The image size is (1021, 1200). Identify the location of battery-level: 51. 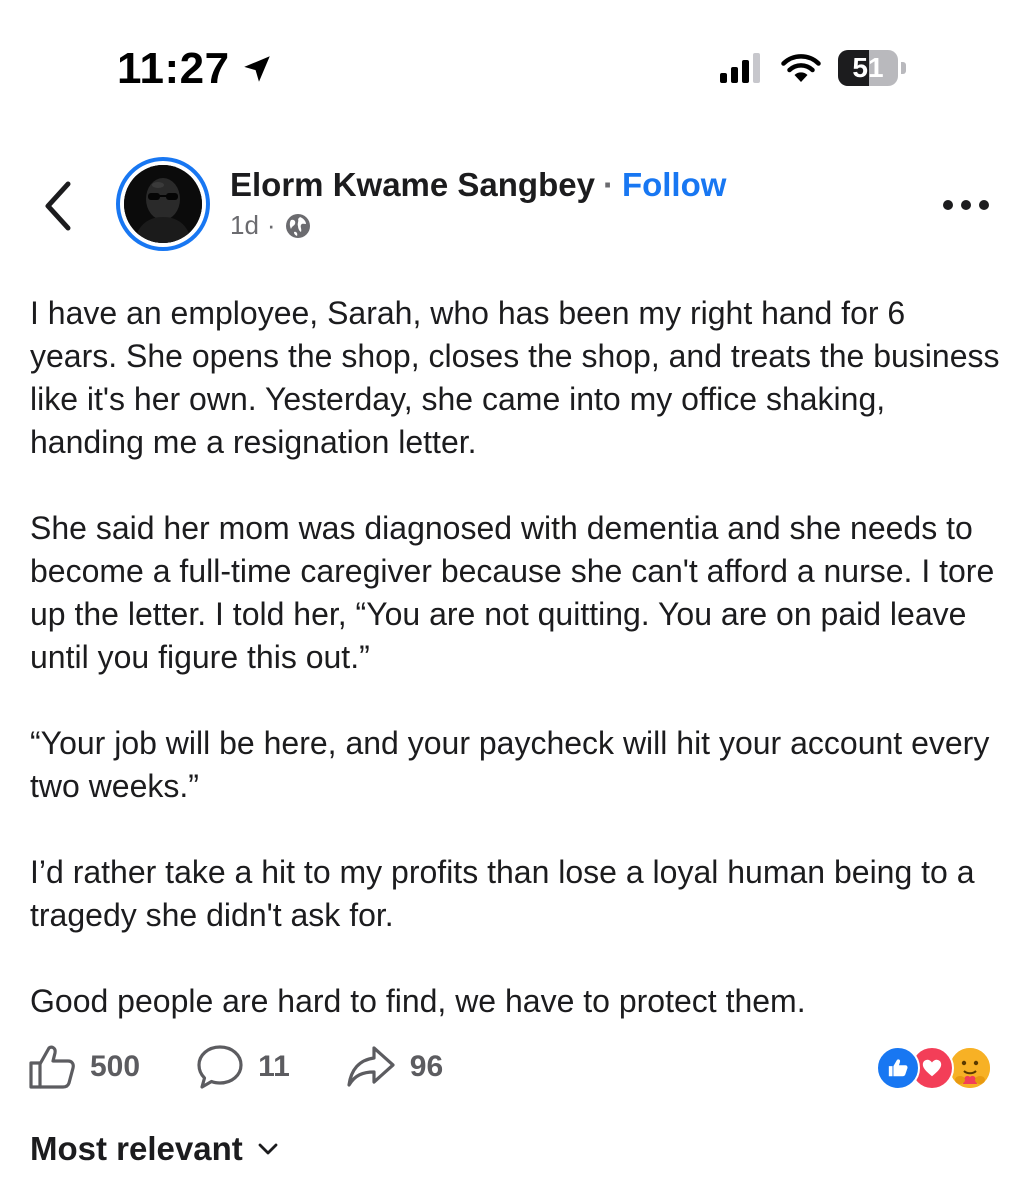
(868, 67).